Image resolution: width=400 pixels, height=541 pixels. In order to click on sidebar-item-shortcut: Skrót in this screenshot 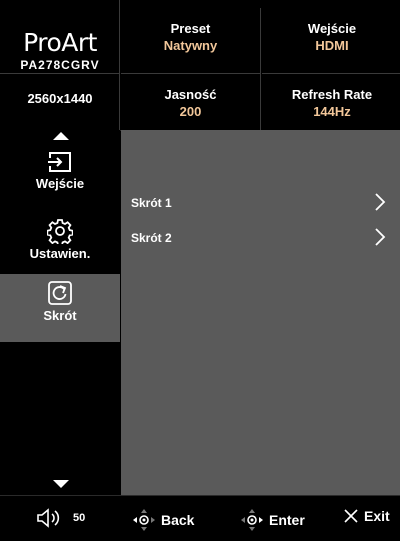, I will do `click(60, 308)`.